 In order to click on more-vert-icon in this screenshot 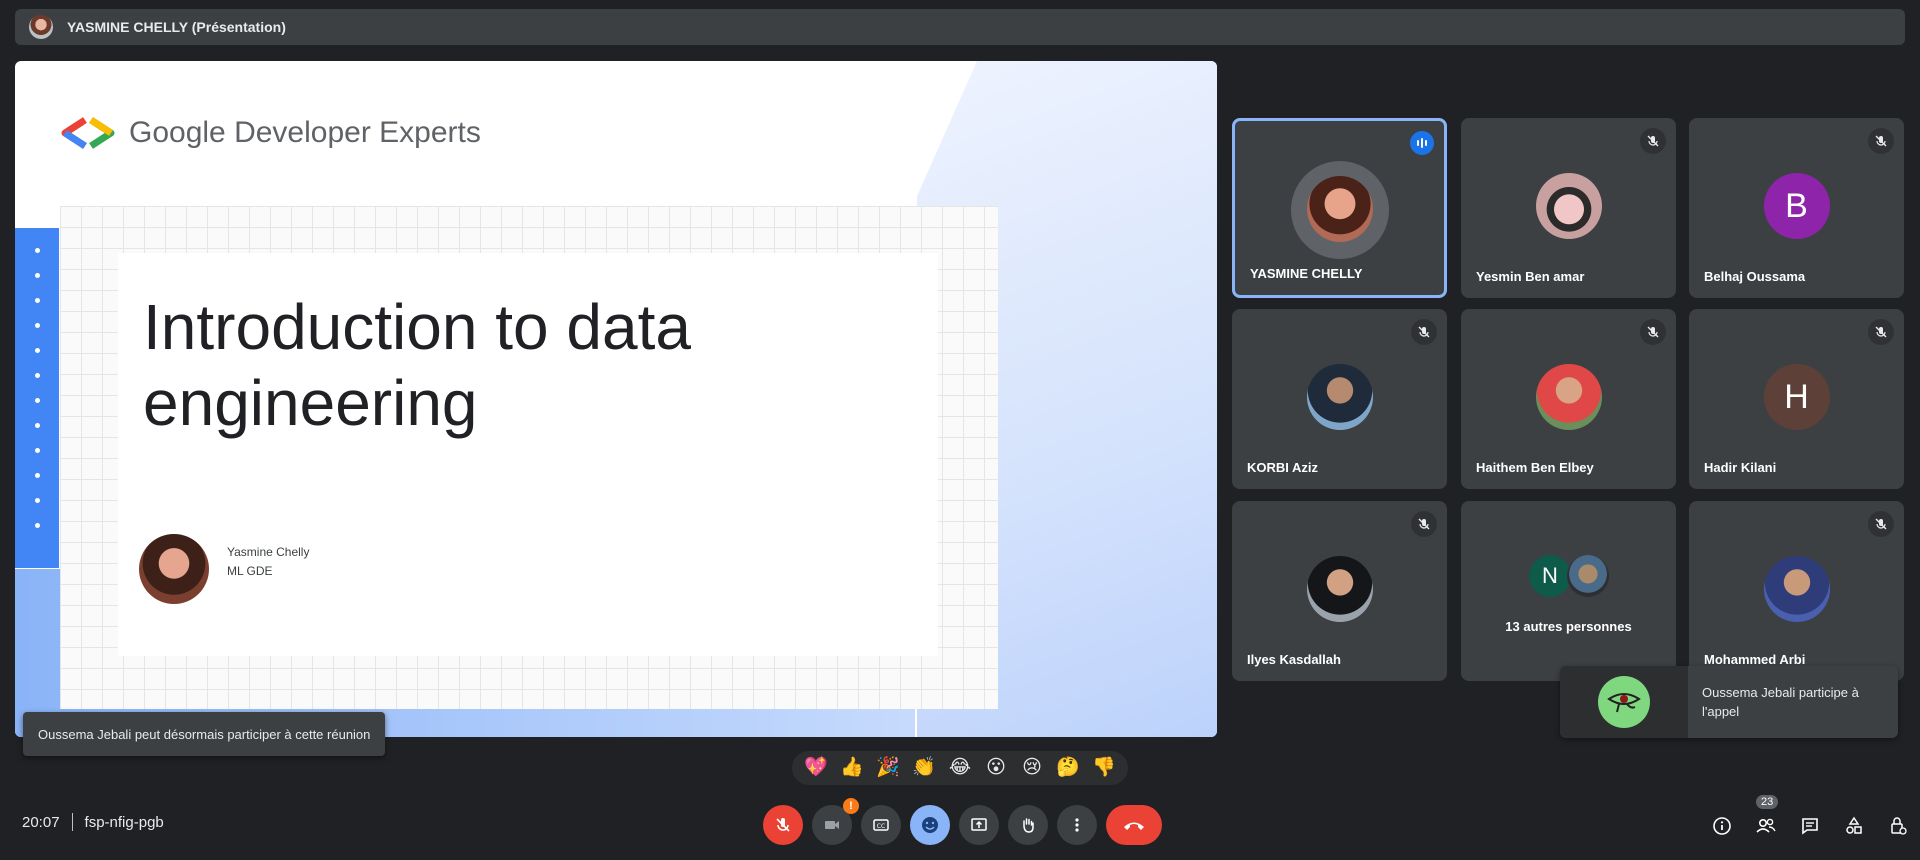, I will do `click(1077, 825)`.